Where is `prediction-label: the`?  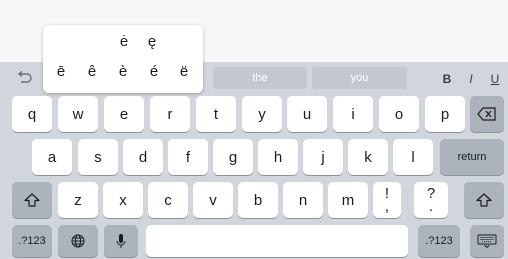 prediction-label: the is located at coordinates (260, 78).